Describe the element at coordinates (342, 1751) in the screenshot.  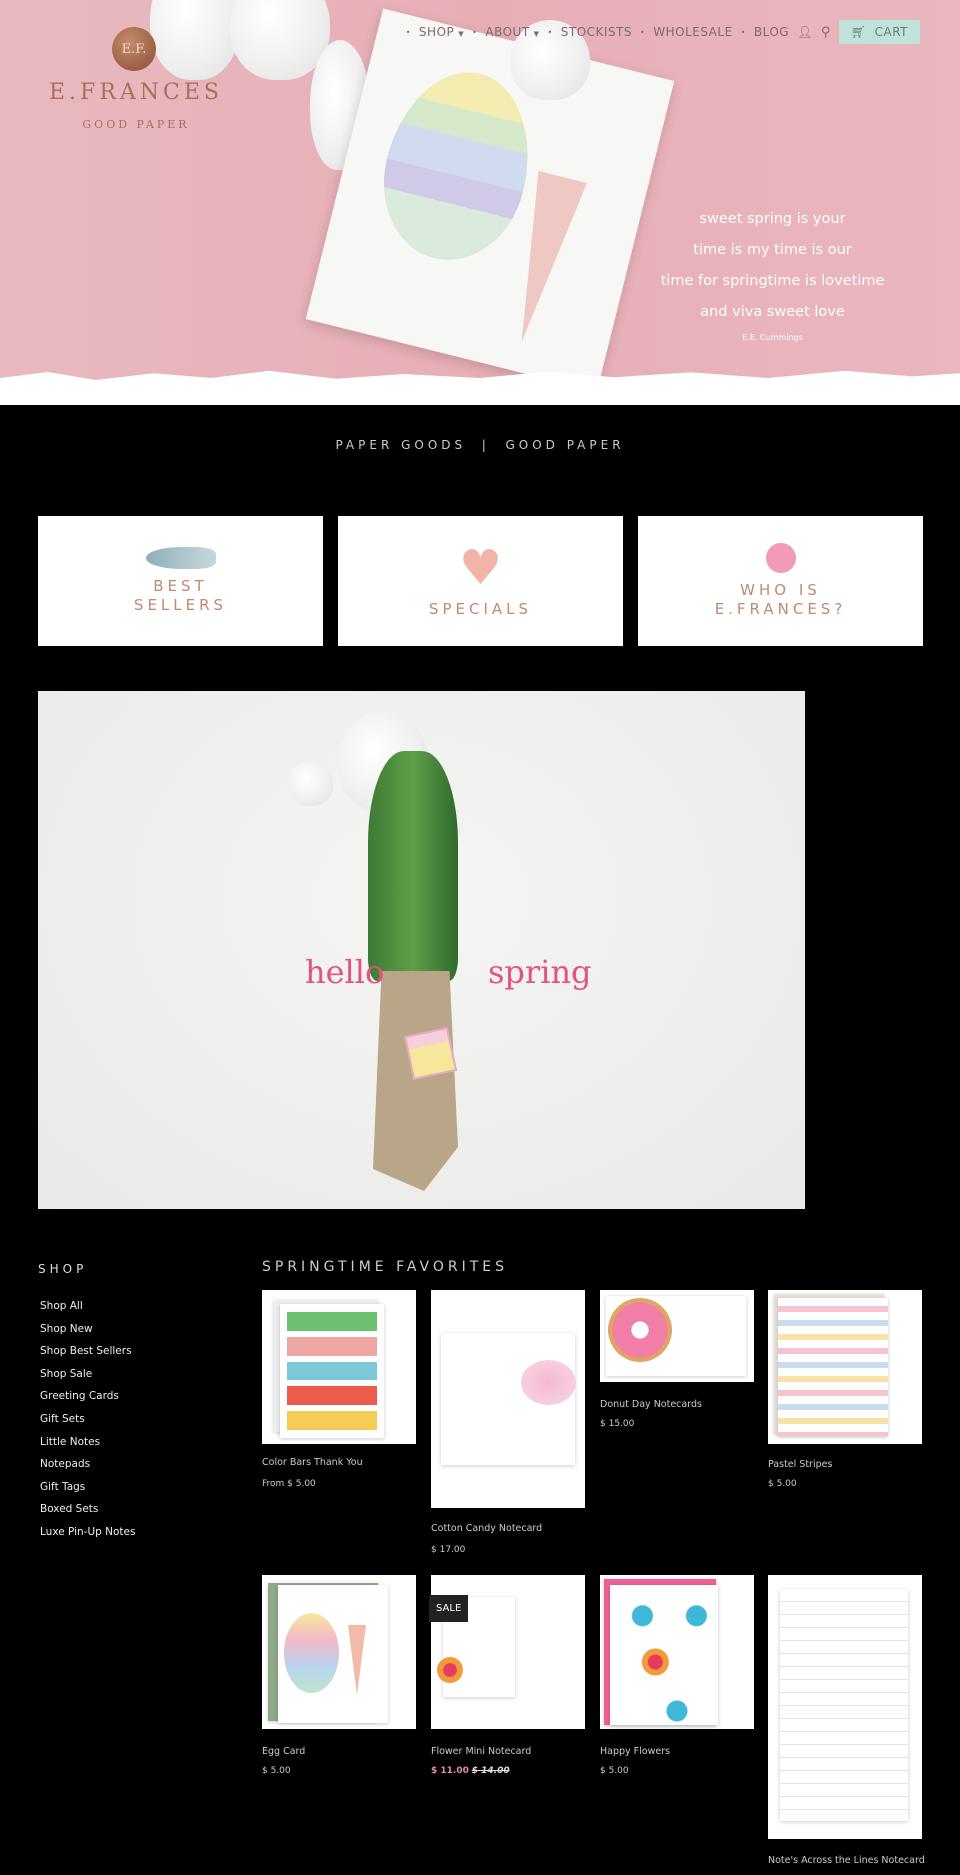
I see `product-name: Egg Card` at that location.